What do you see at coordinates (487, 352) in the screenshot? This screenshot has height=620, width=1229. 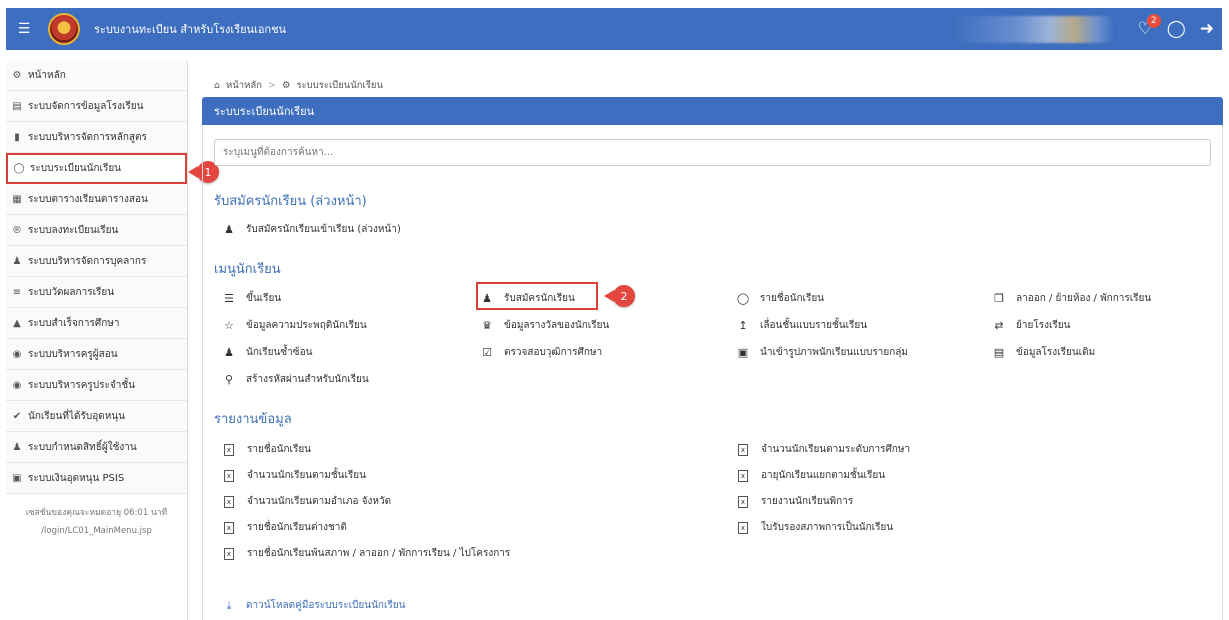 I see `checkbox-icon: ☑` at bounding box center [487, 352].